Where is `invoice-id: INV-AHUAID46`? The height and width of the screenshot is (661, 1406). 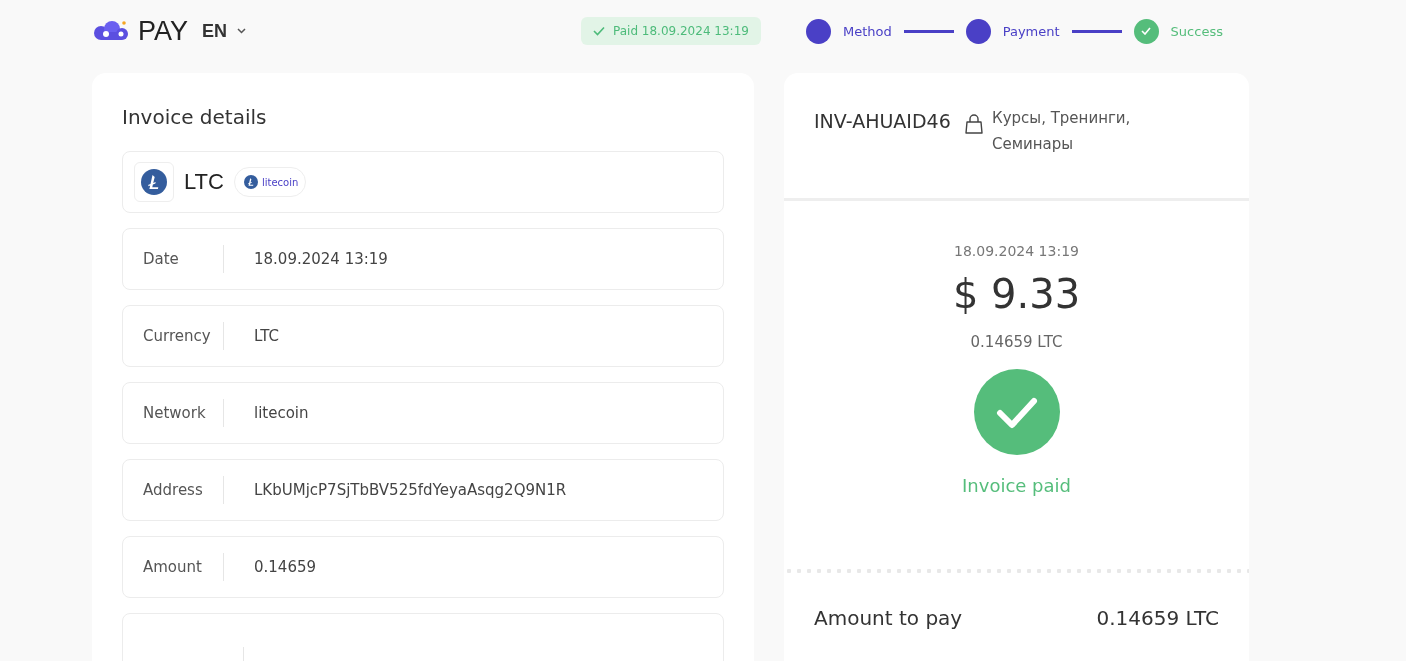 invoice-id: INV-AHUAID46 is located at coordinates (883, 121).